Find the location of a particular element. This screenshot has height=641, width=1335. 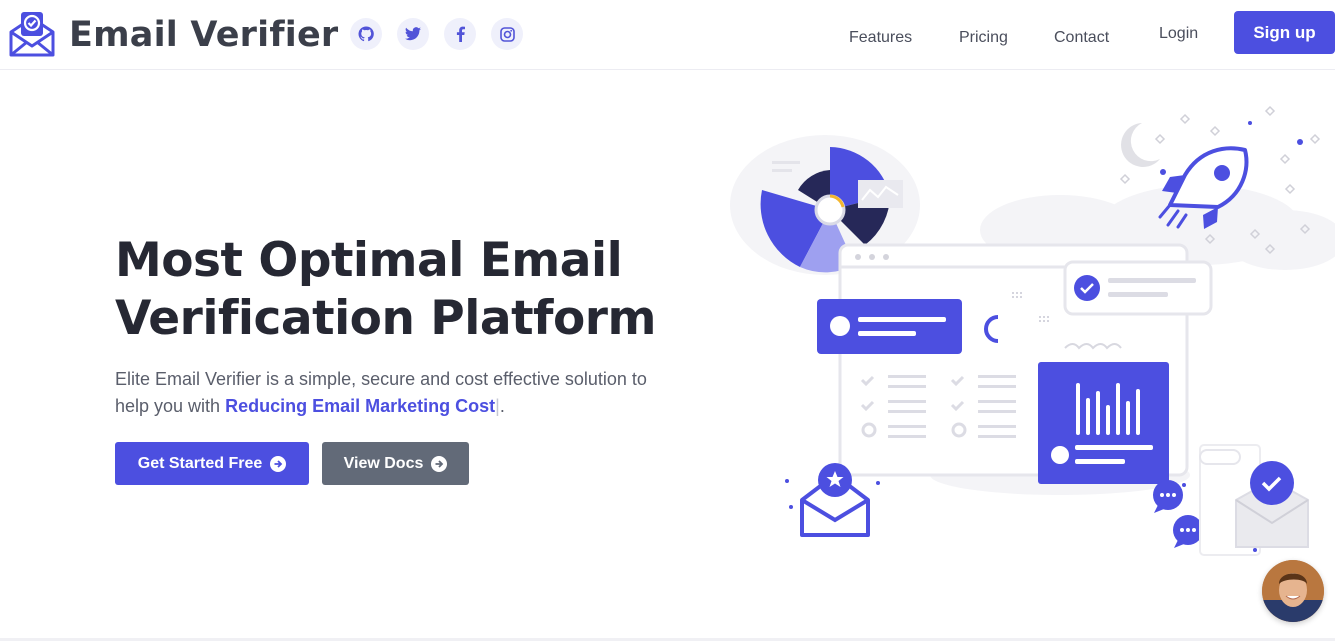

github-icon is located at coordinates (366, 34).